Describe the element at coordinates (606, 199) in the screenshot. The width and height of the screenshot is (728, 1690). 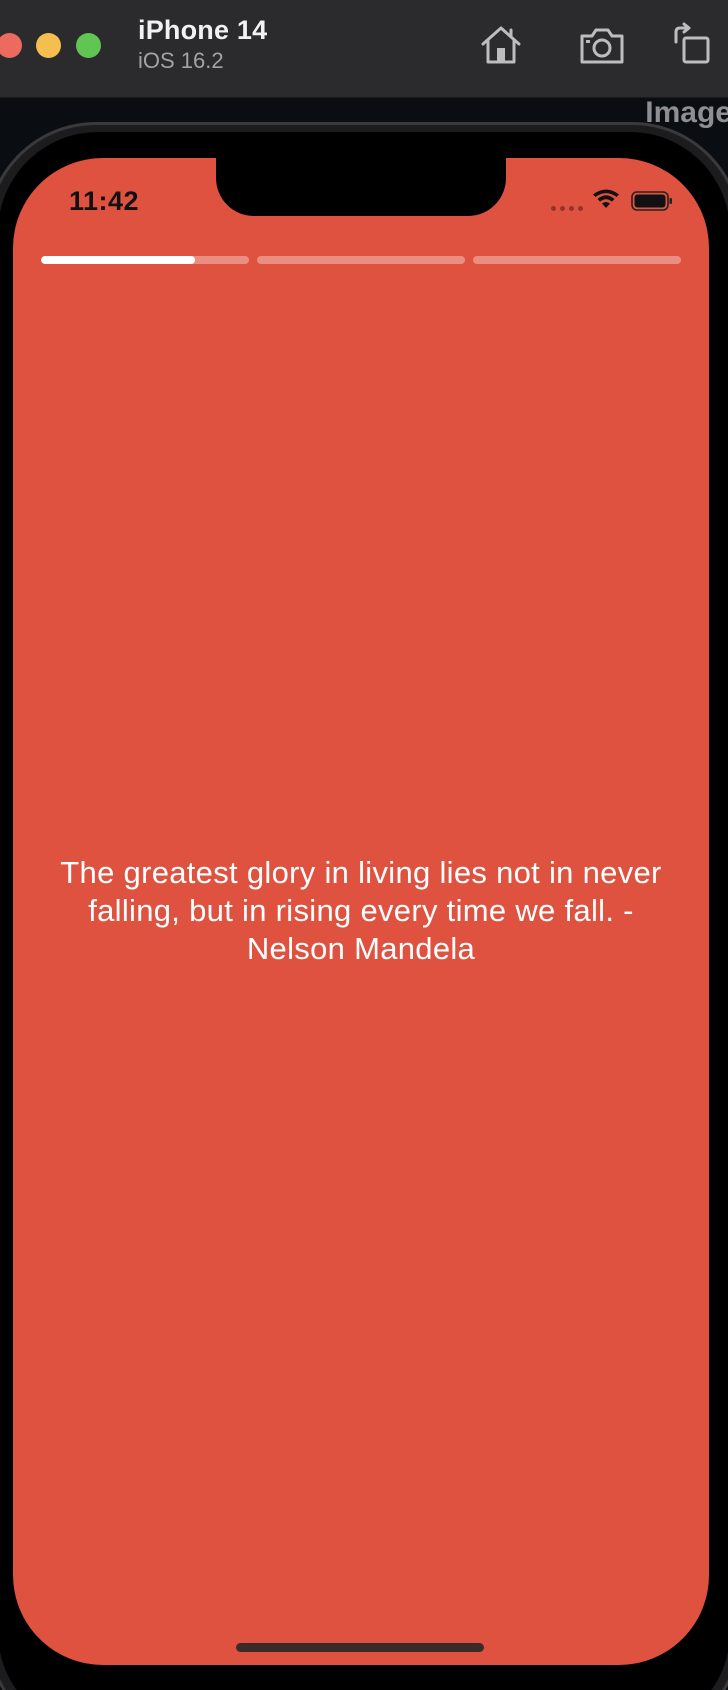
I see `wifi-icon` at that location.